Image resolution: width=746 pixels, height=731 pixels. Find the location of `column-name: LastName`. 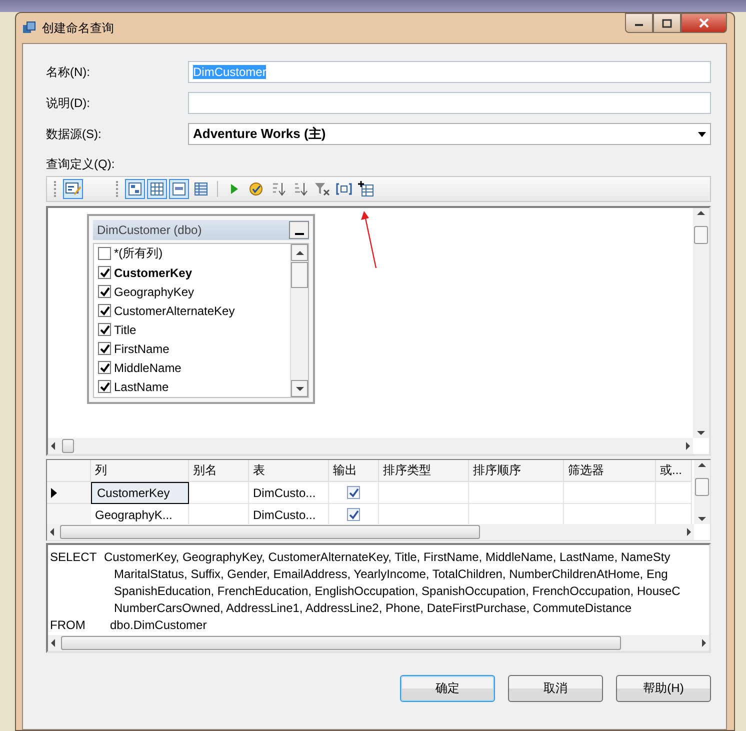

column-name: LastName is located at coordinates (141, 387).